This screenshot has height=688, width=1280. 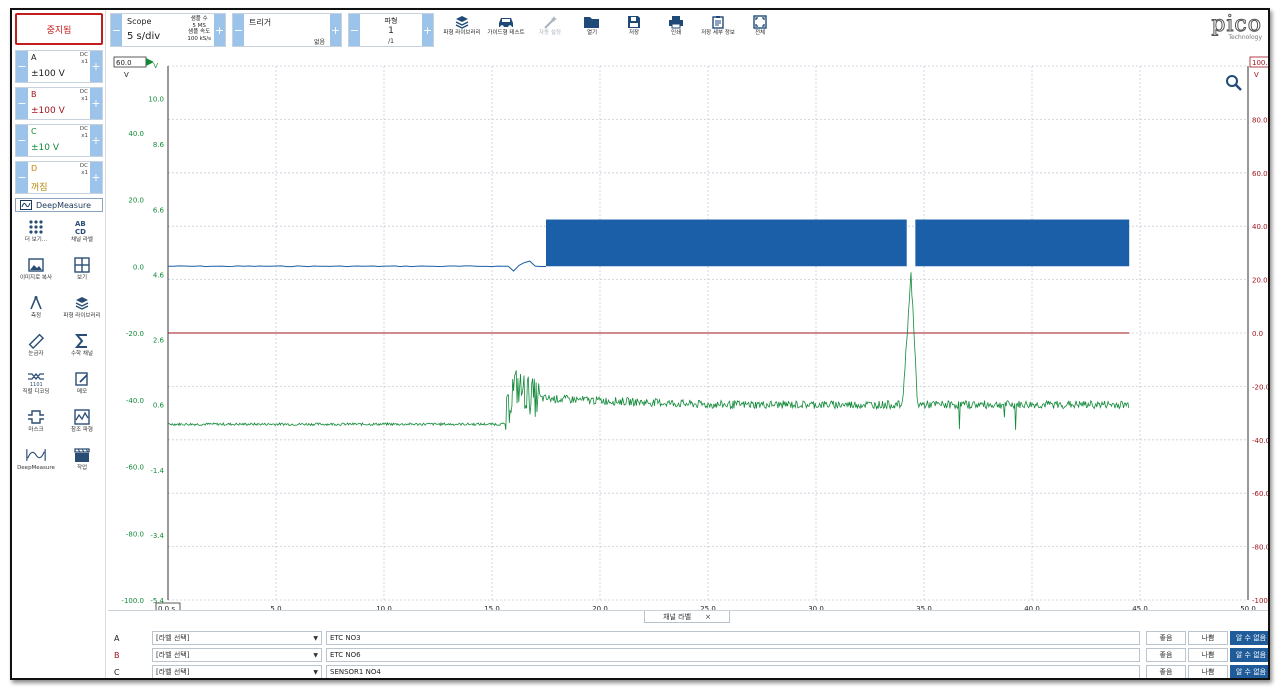 What do you see at coordinates (36, 426) in the screenshot?
I see `mask-button: 마스크` at bounding box center [36, 426].